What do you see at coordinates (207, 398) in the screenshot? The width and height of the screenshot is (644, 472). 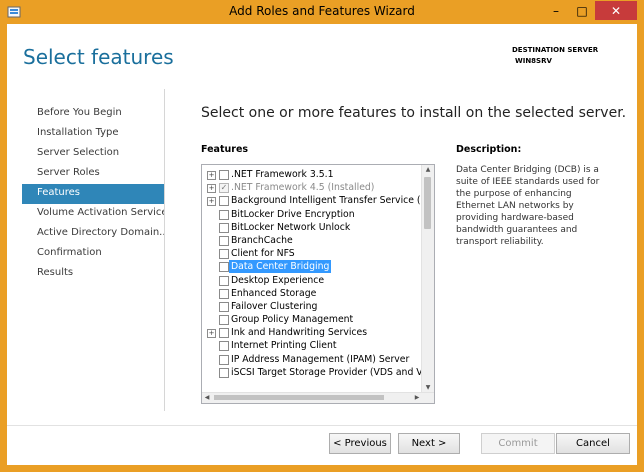 I see `scroll-left-icon: ◀` at bounding box center [207, 398].